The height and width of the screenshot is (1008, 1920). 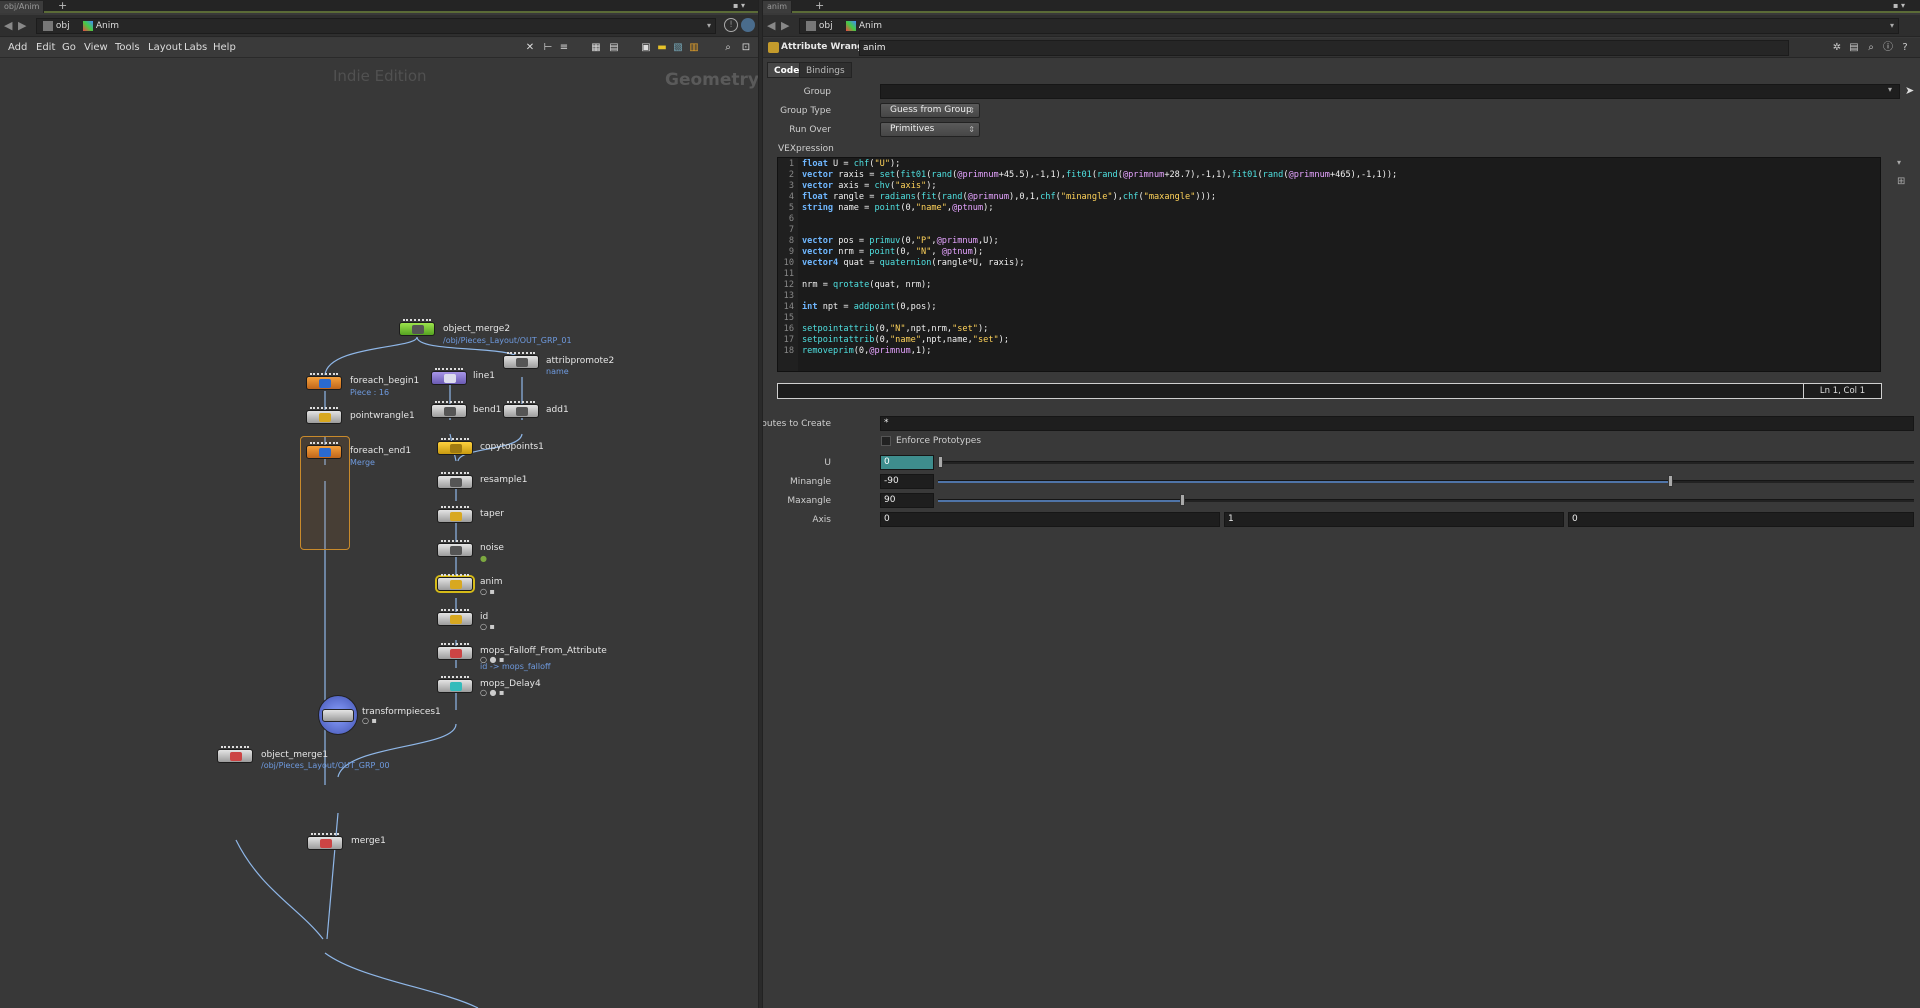 I want to click on u-label: U, so click(x=827, y=463).